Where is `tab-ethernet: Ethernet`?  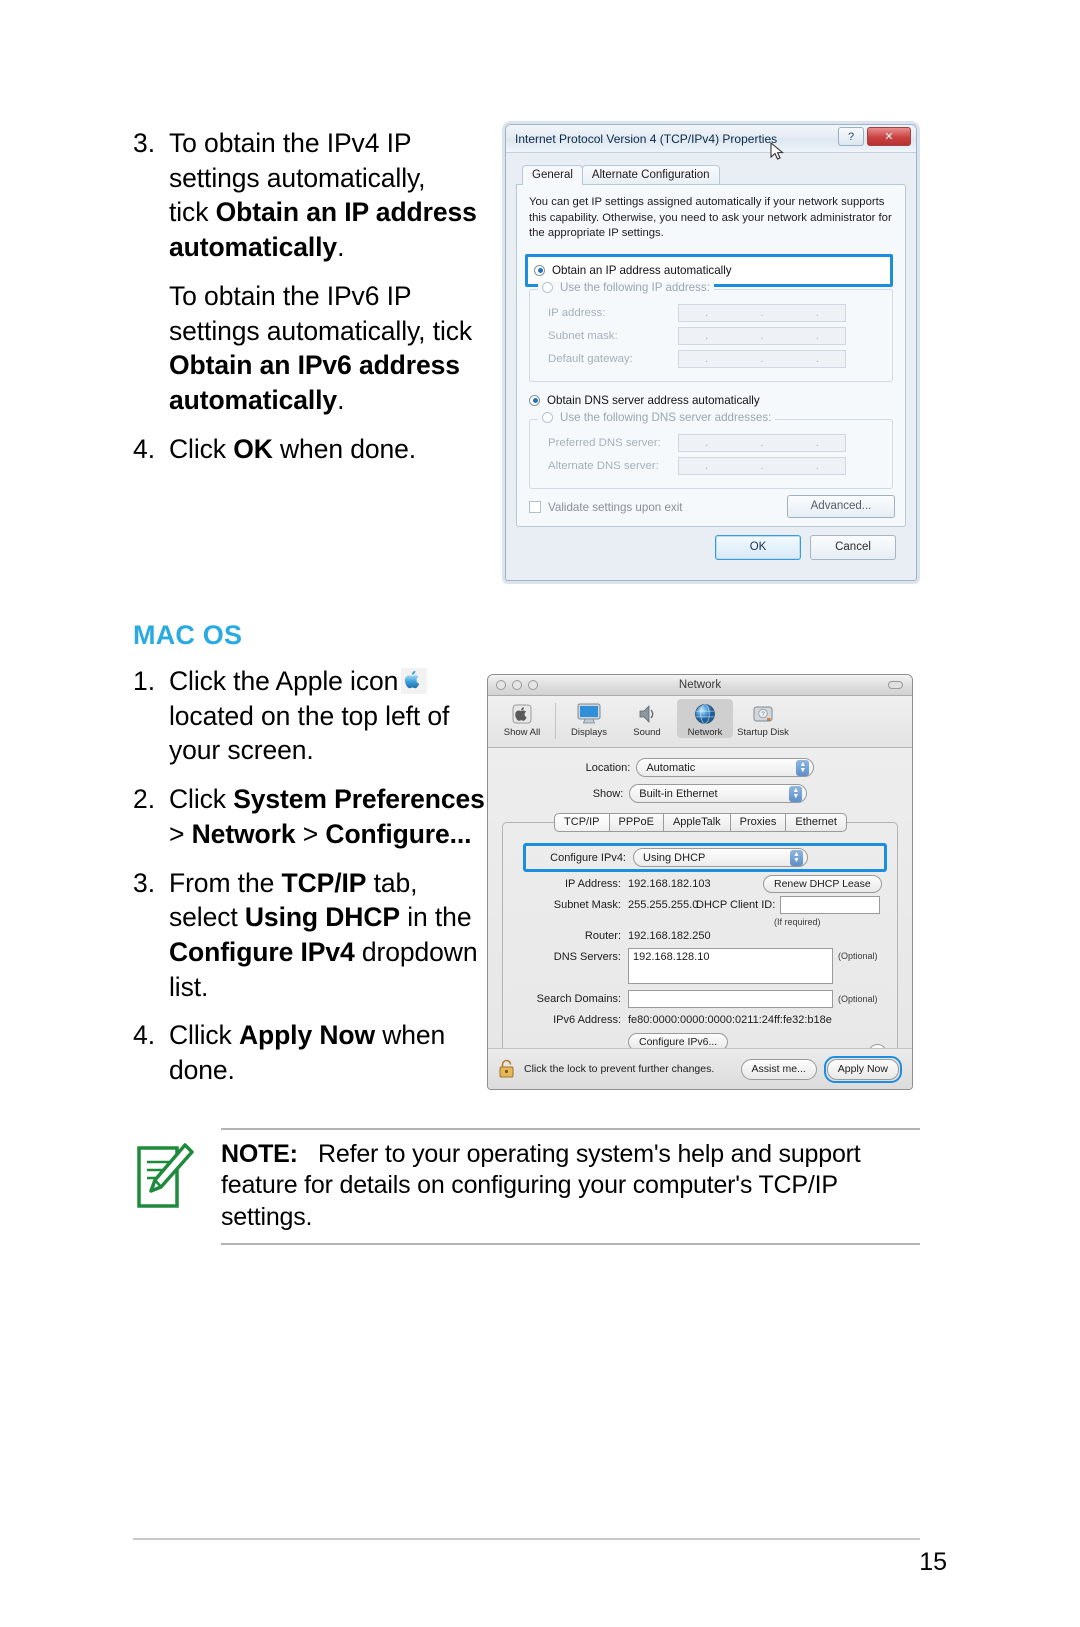 tab-ethernet: Ethernet is located at coordinates (816, 822).